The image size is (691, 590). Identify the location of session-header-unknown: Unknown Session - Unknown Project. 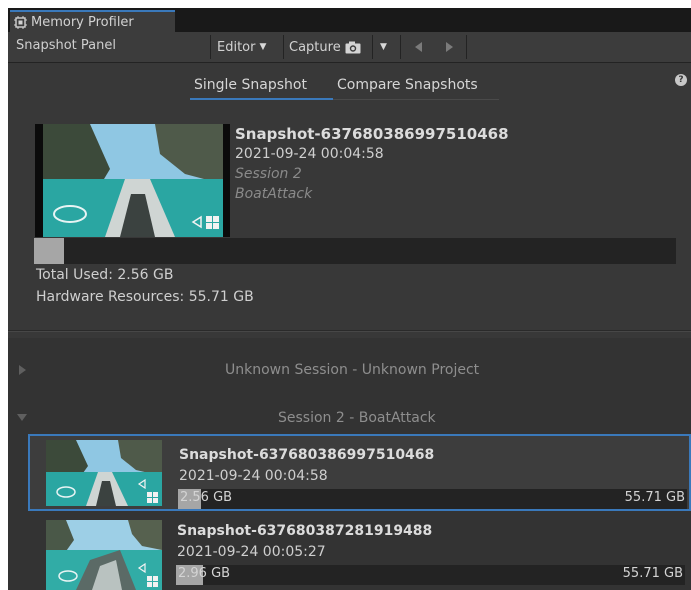
(349, 371).